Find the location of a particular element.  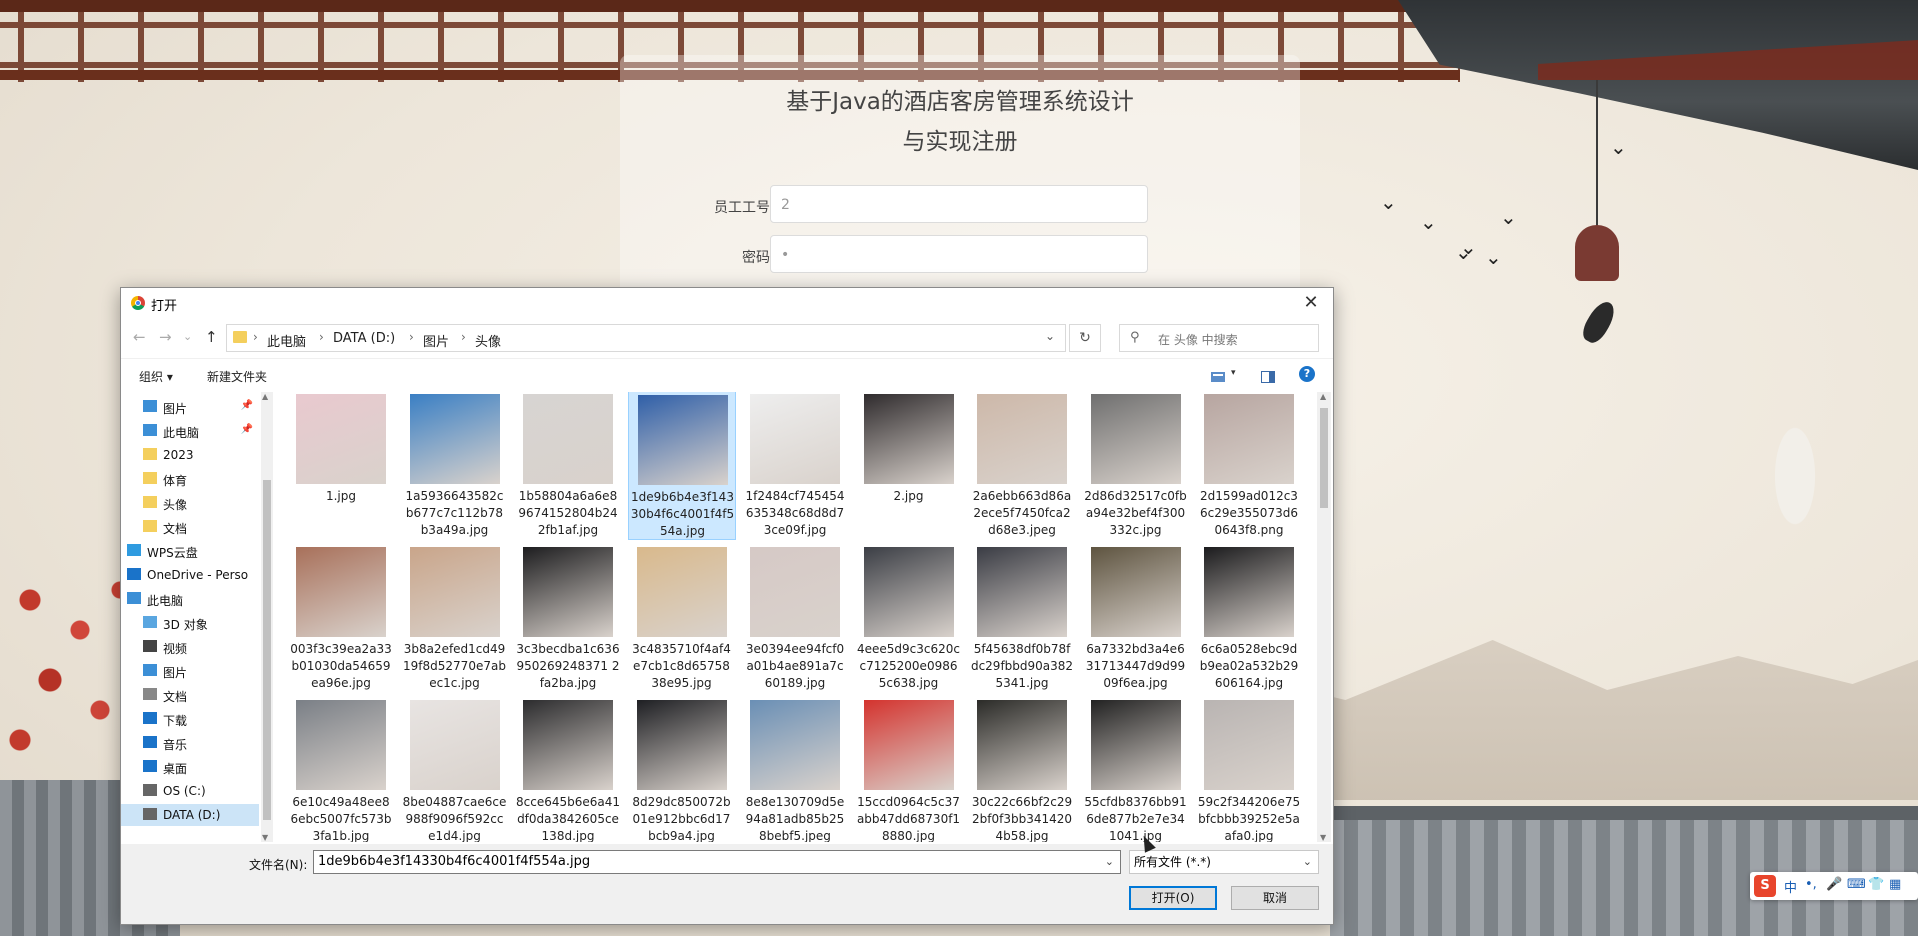

file-tile: 2d86d32517c0fba94e32bef4f300332c.jpg is located at coordinates (1136, 466).